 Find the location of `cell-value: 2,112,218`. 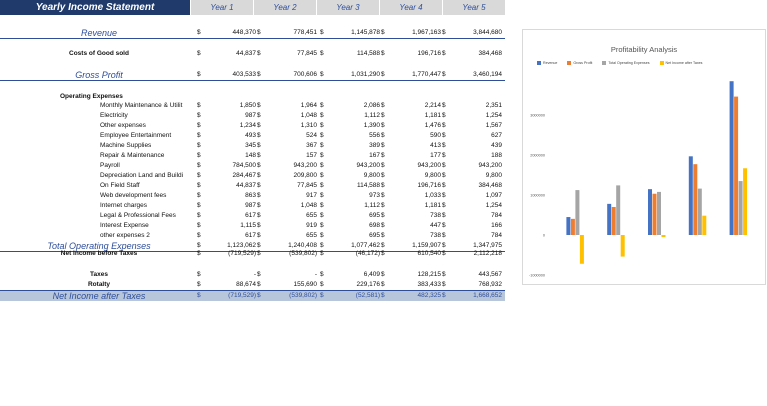

cell-value: 2,112,218 is located at coordinates (480, 254).